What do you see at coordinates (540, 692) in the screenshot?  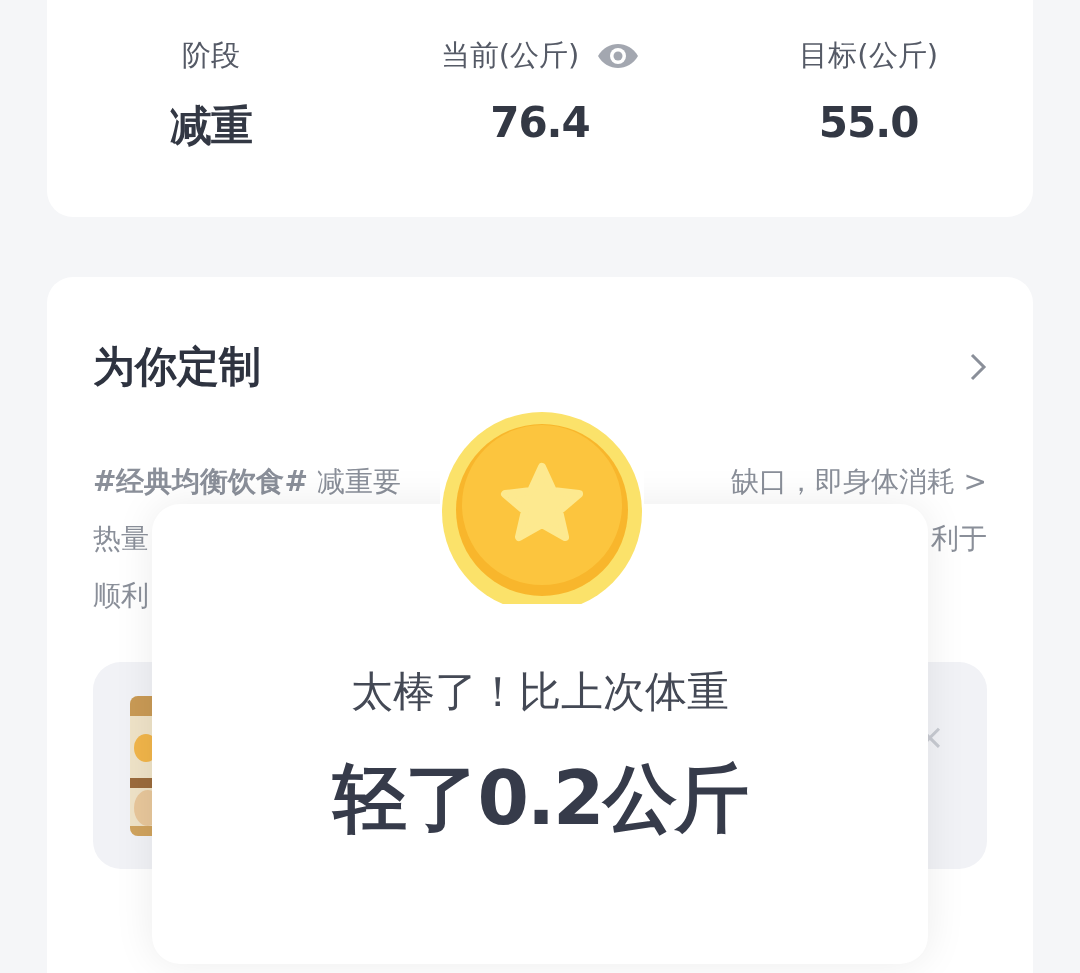 I see `dialog-message: 太棒了！比上次体重` at bounding box center [540, 692].